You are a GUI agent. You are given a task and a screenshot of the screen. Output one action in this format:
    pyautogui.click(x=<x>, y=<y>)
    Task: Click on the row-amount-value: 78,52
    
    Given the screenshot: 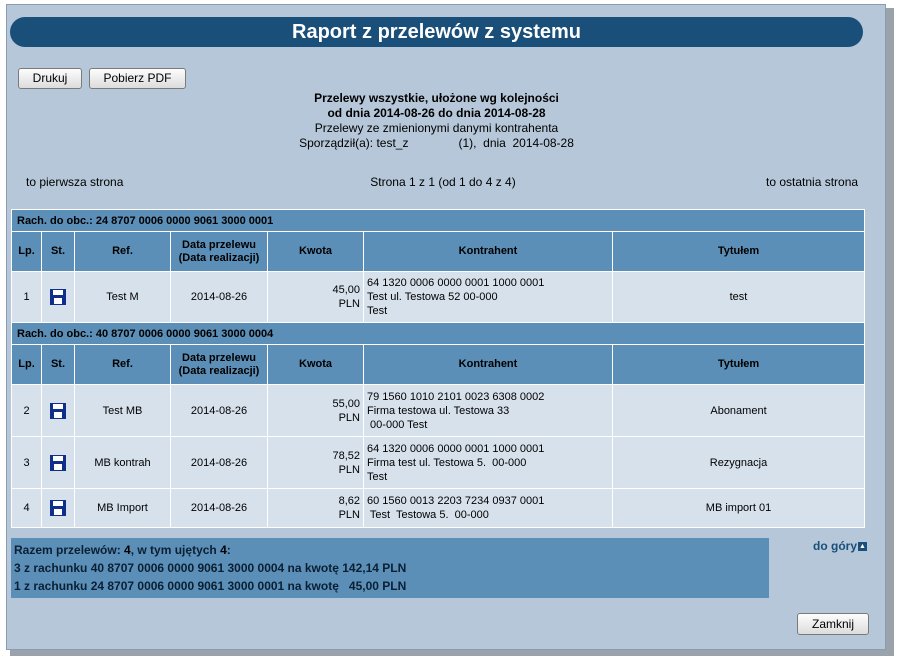 What is the action you would take?
    pyautogui.click(x=346, y=455)
    